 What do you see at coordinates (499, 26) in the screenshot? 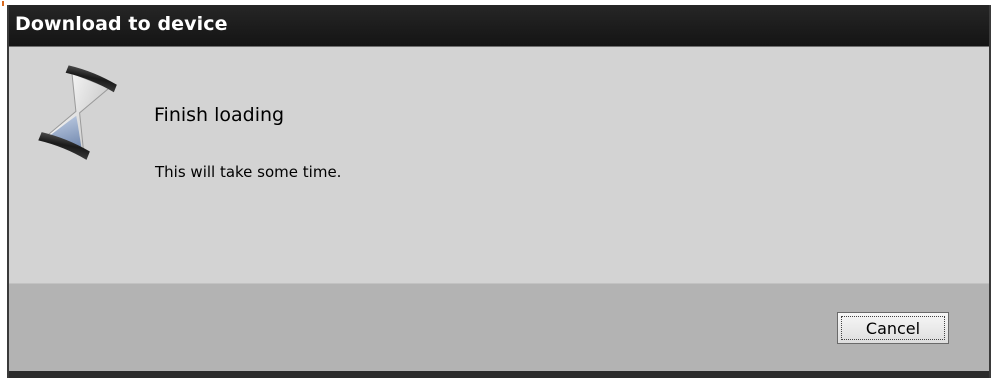
I see `dialog-titlebar: Download to device` at bounding box center [499, 26].